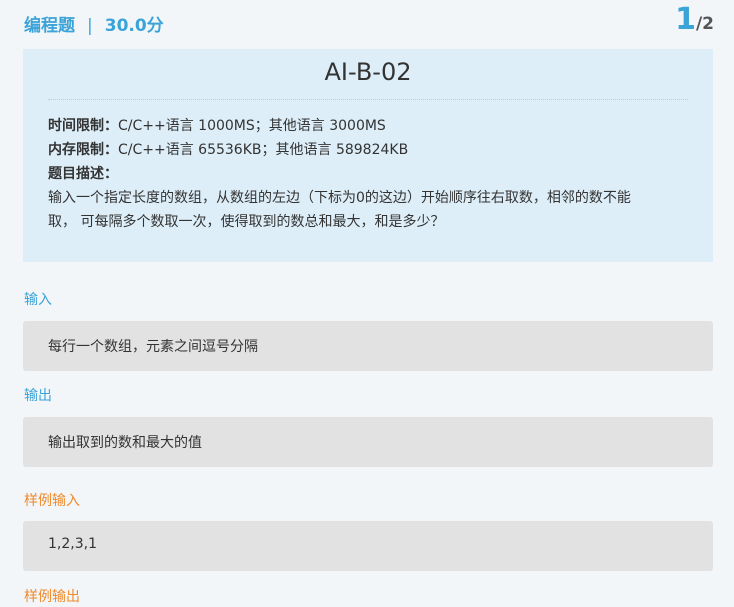 This screenshot has height=607, width=734. I want to click on question-pagination: 1/2, so click(694, 19).